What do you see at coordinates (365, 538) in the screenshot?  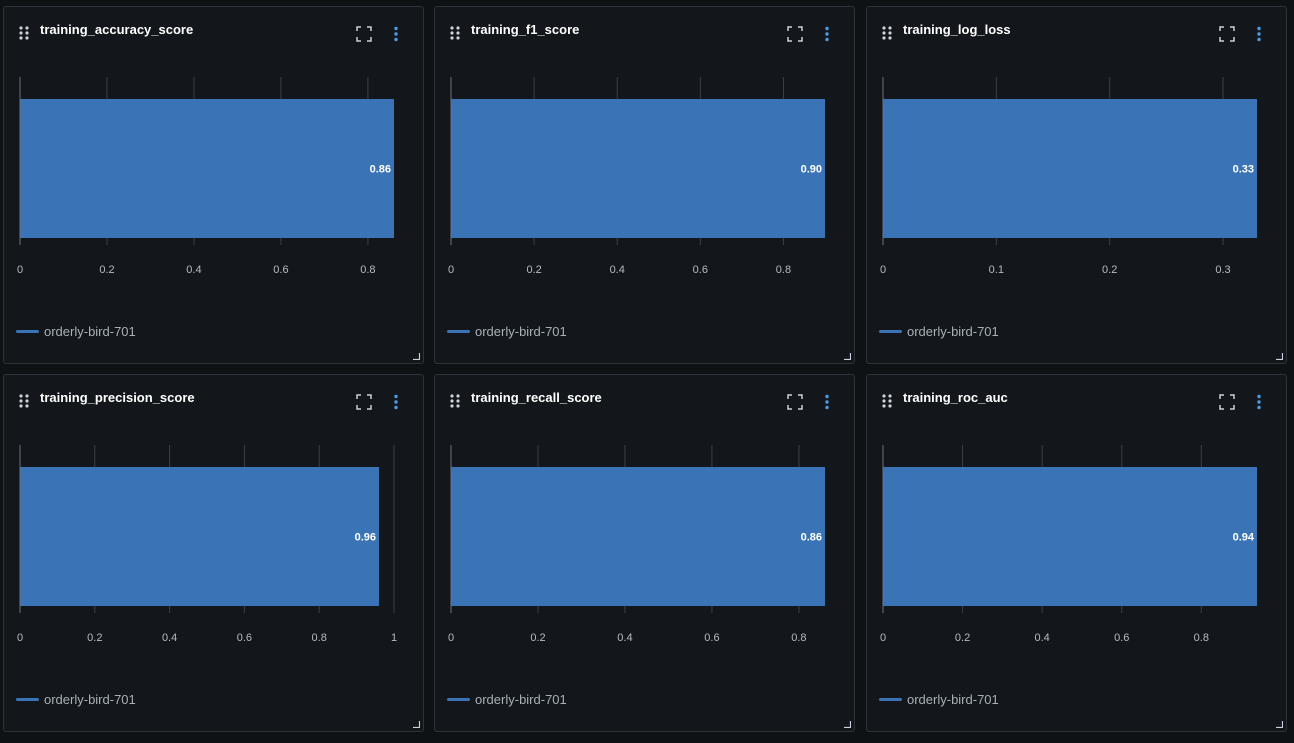 I see `bar-value-label: 0.96` at bounding box center [365, 538].